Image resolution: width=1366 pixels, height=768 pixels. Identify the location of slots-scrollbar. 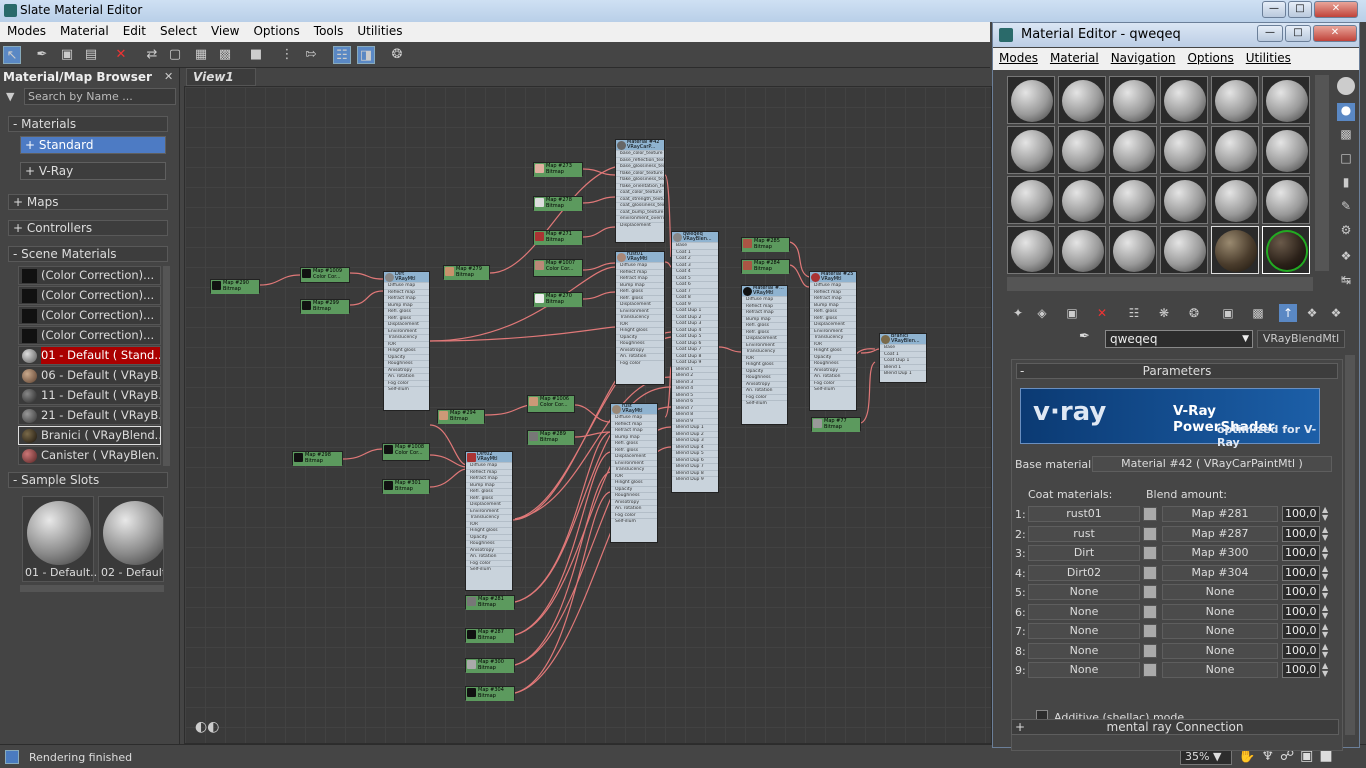
(92, 588).